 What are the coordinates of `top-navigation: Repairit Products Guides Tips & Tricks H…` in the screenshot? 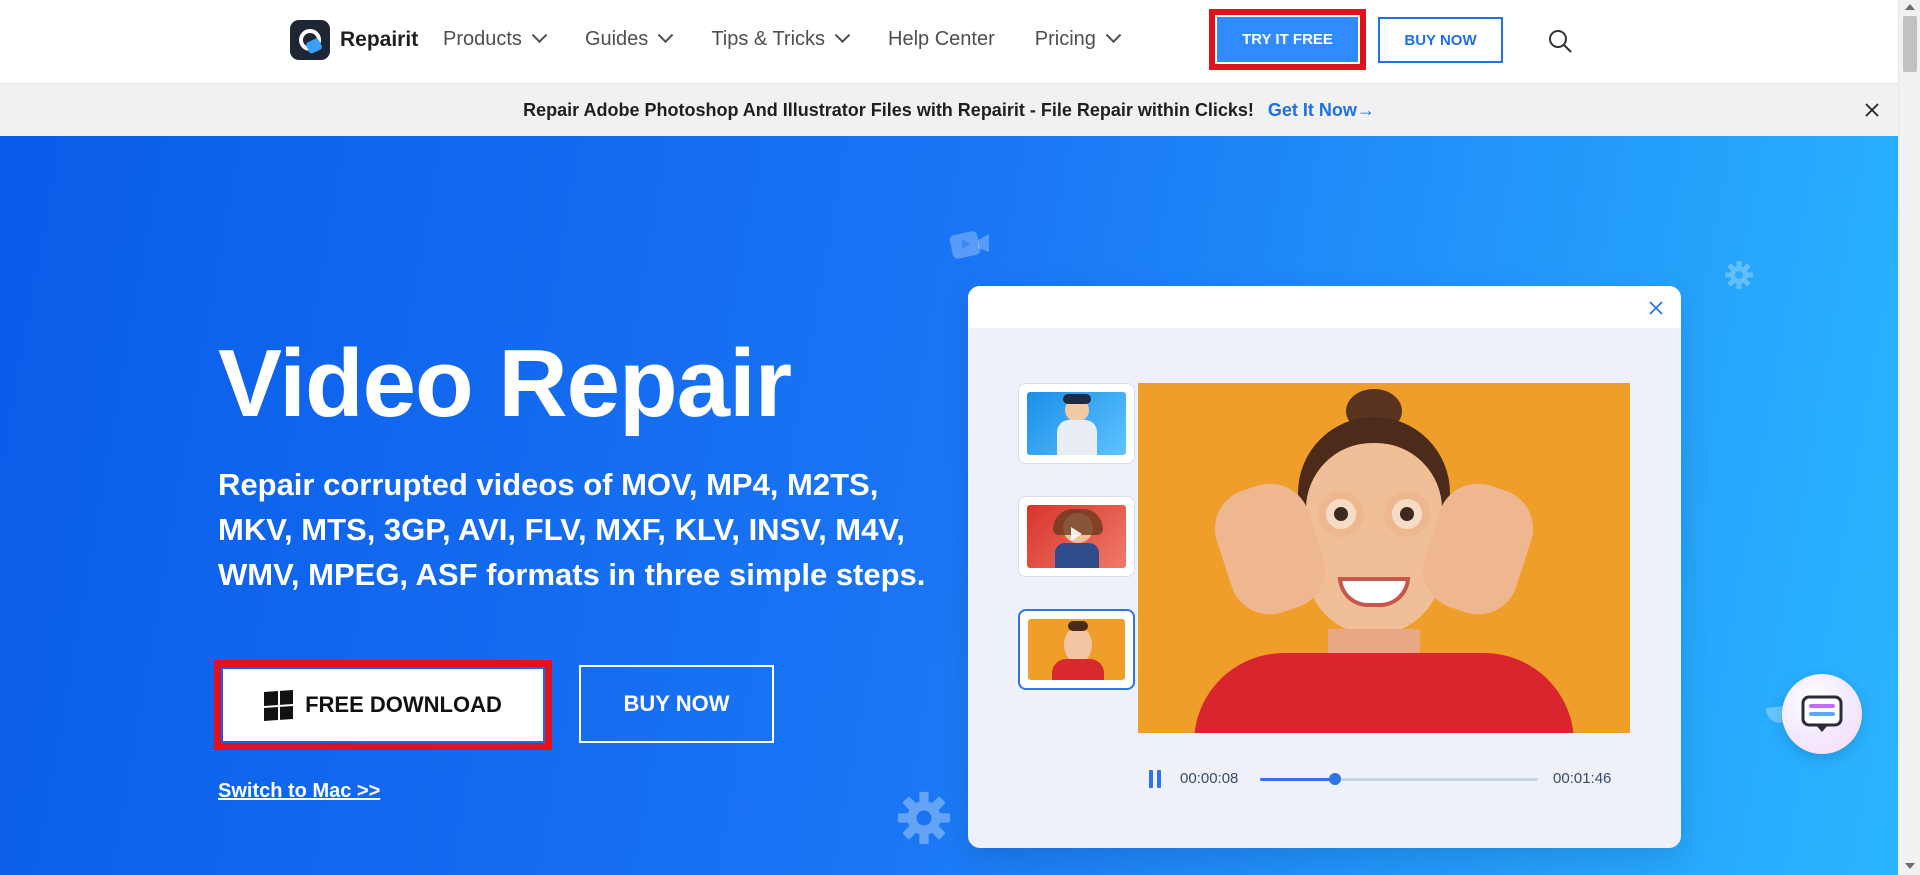 It's located at (949, 42).